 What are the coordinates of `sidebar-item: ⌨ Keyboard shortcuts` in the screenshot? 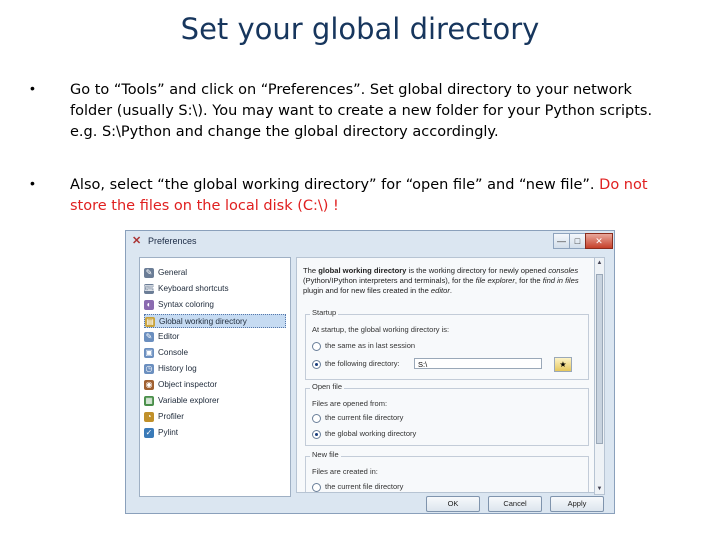 It's located at (215, 289).